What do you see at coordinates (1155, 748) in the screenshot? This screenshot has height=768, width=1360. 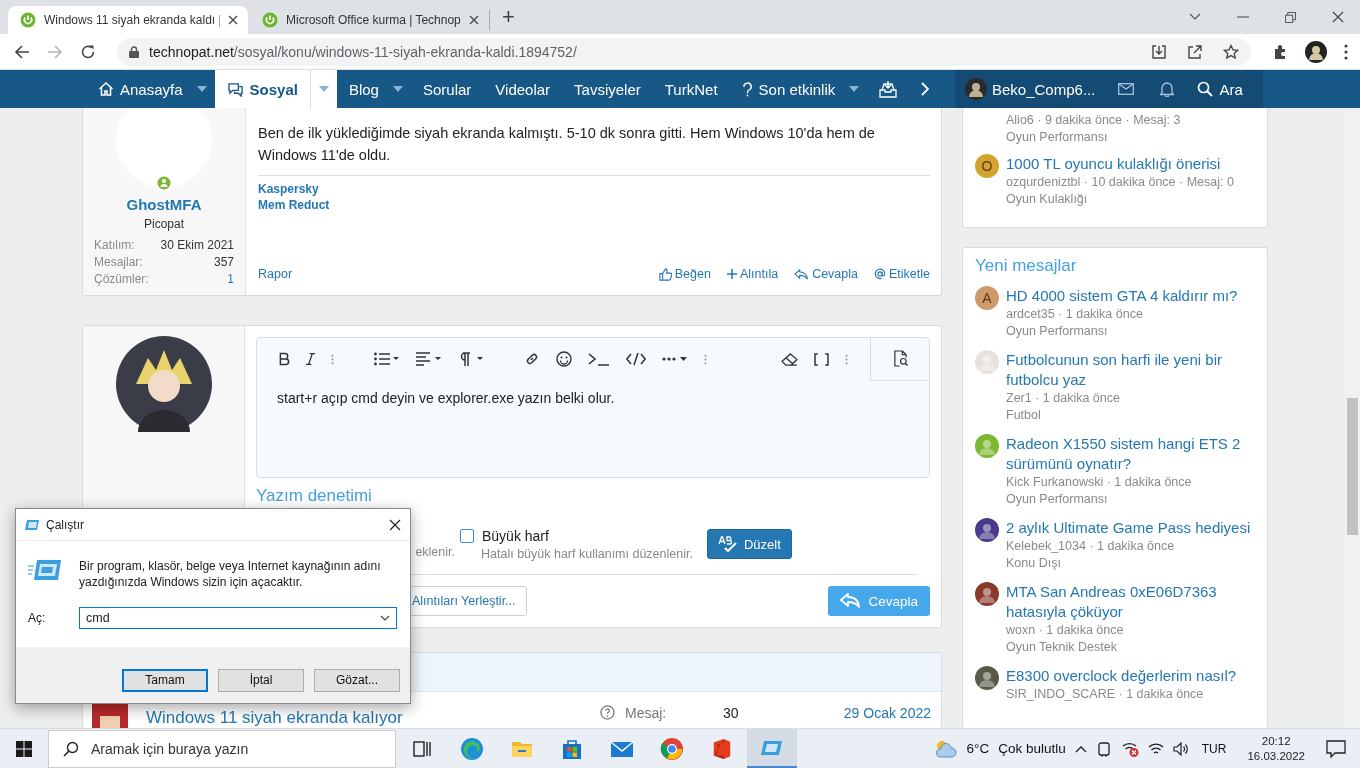 I see `wifi-icon` at bounding box center [1155, 748].